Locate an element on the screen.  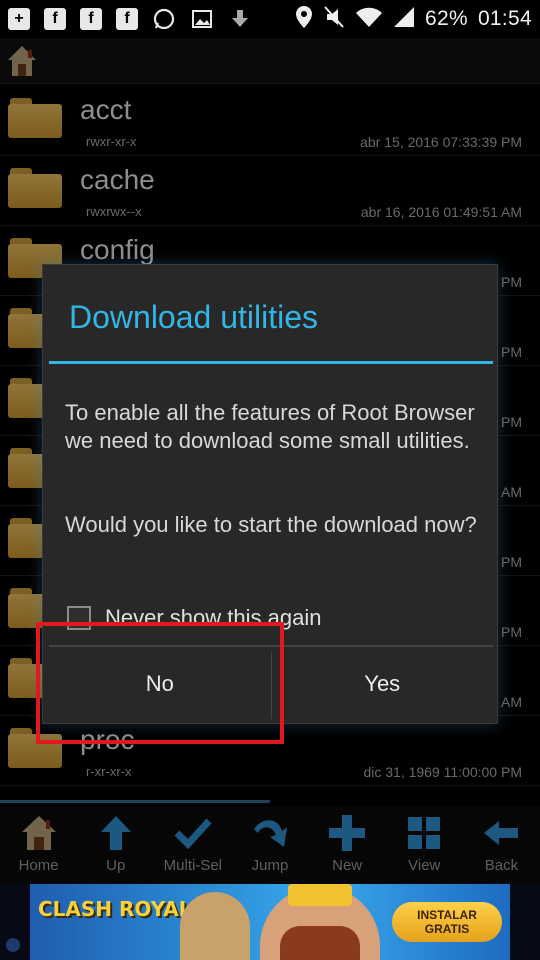
dialog-title: Download utilities is located at coordinates (194, 317).